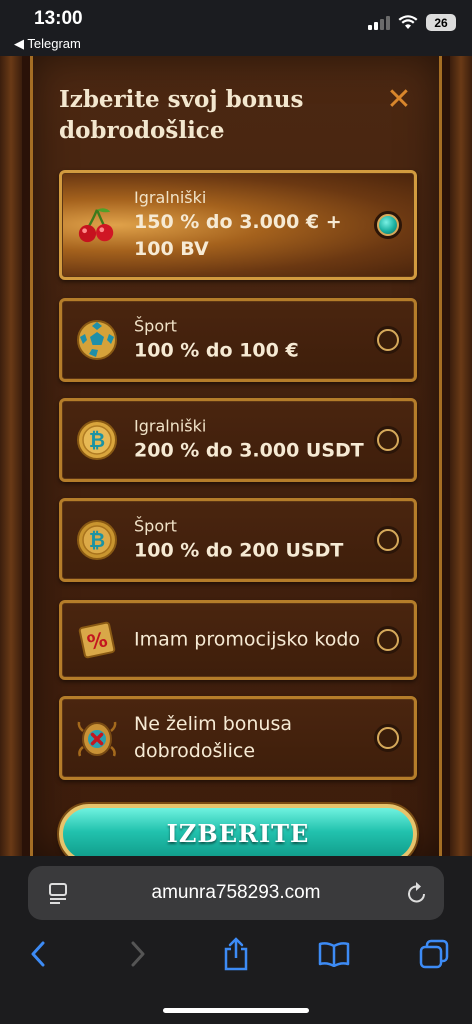 The width and height of the screenshot is (472, 1024). Describe the element at coordinates (249, 450) in the screenshot. I see `option-value: 200 % do 3.000 USDT` at that location.